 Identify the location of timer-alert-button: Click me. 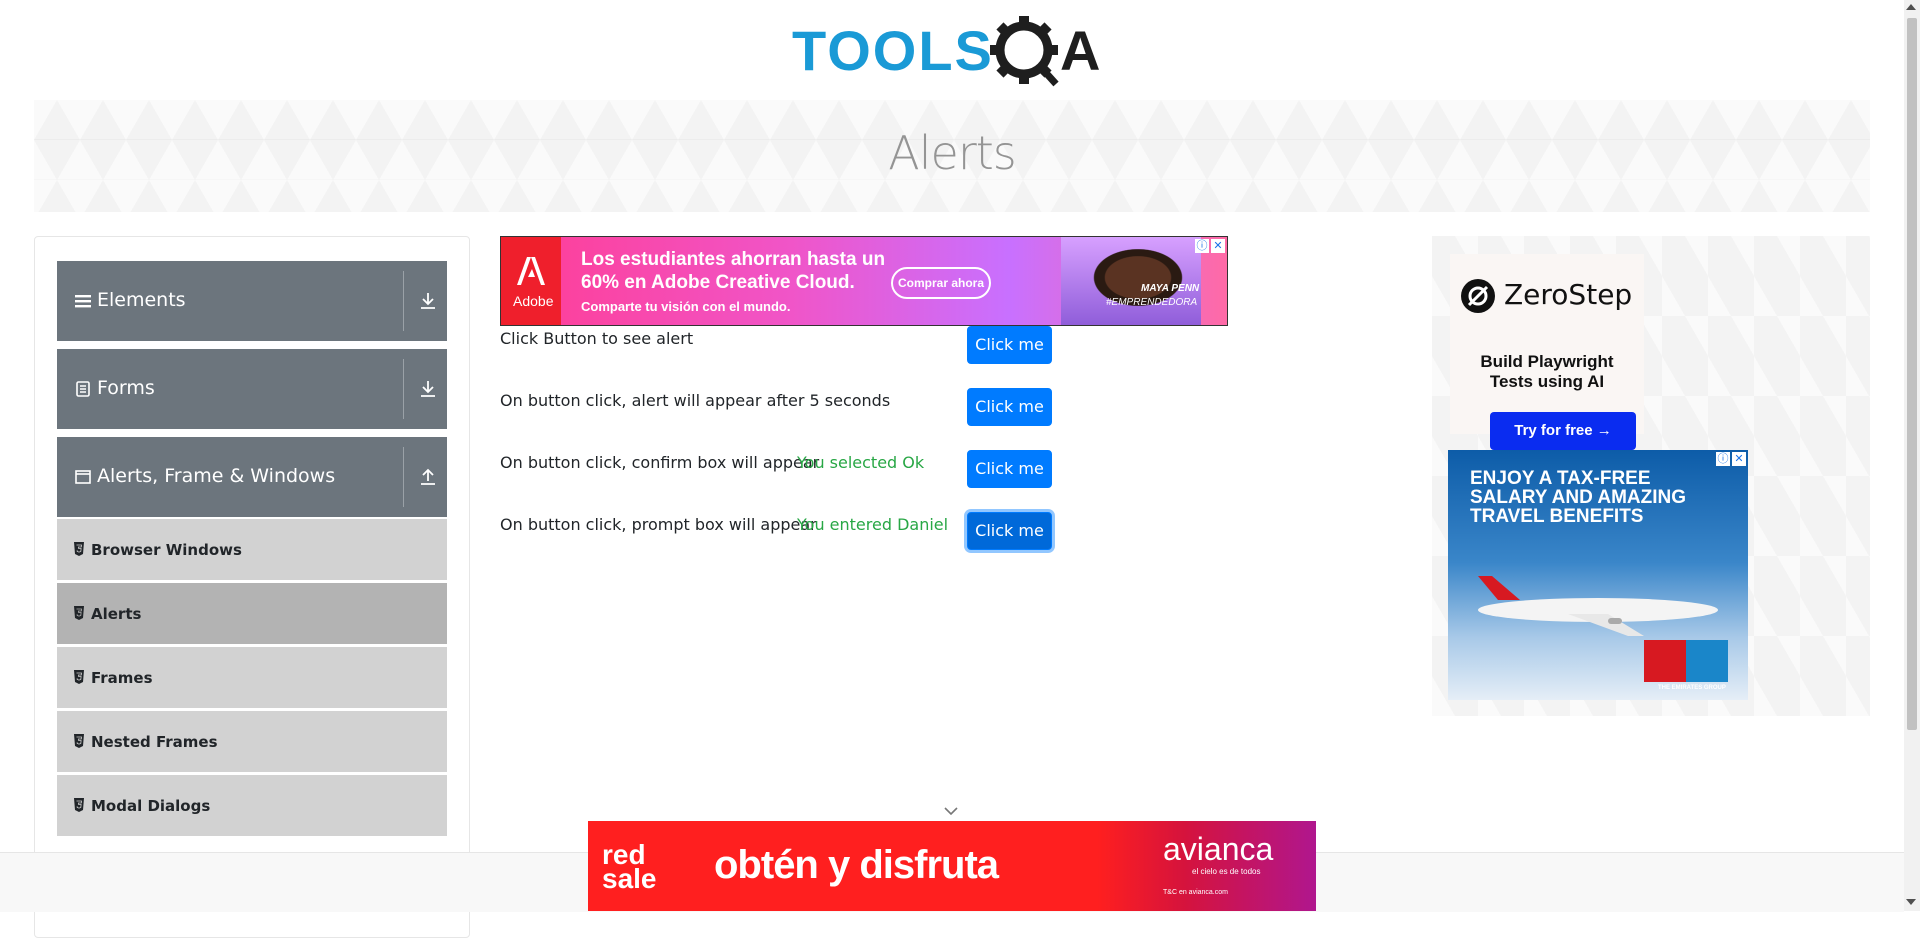
(1009, 407).